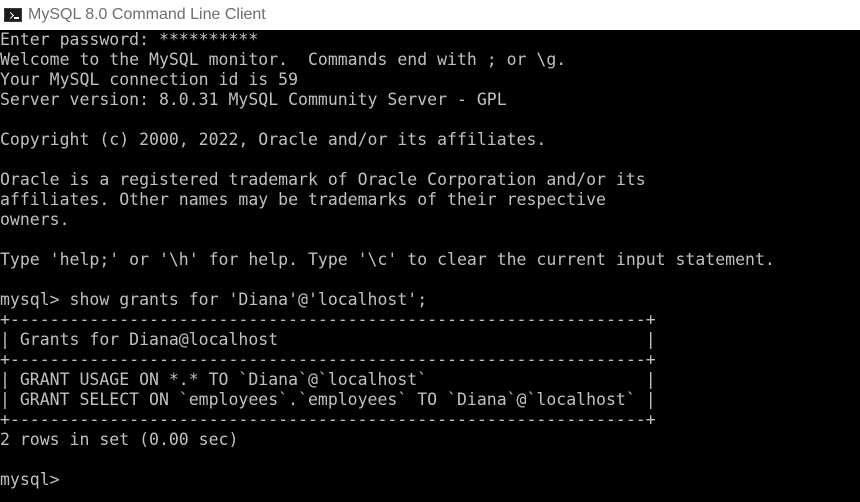  Describe the element at coordinates (149, 79) in the screenshot. I see `console-line: Your MySQL connection id is 59` at that location.